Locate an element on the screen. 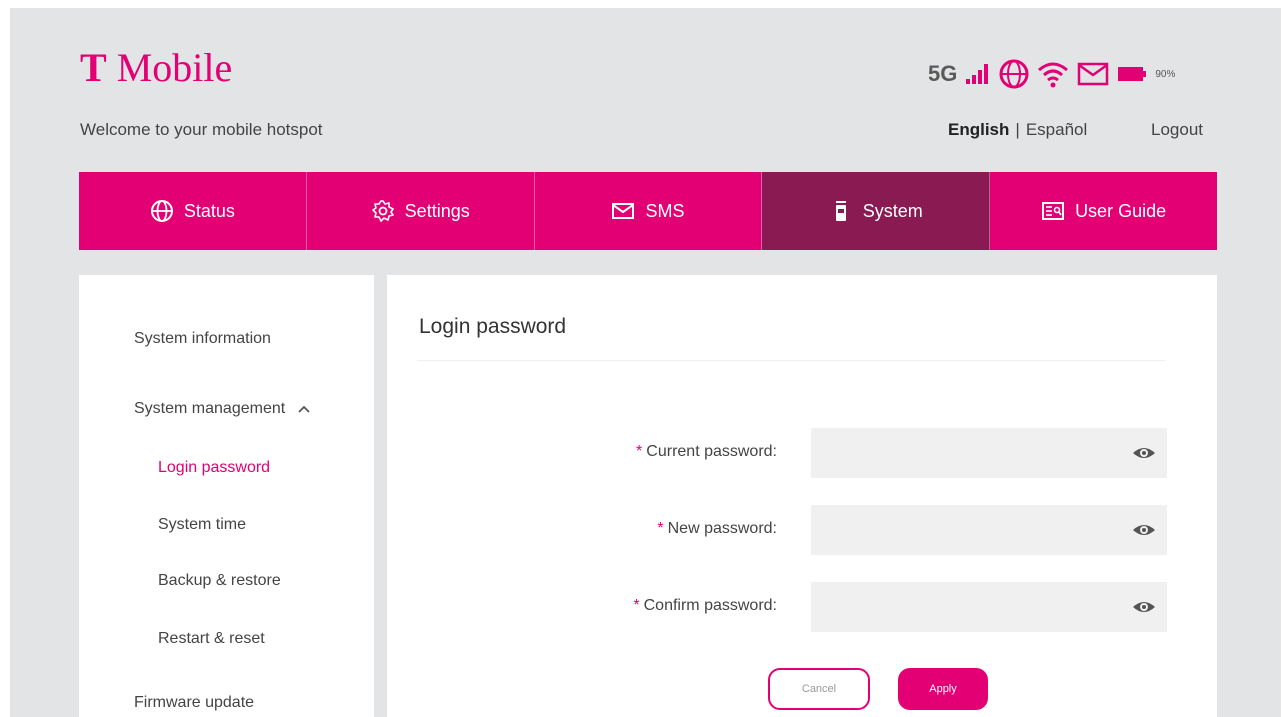  current-password-label: * Current password: is located at coordinates (706, 452).